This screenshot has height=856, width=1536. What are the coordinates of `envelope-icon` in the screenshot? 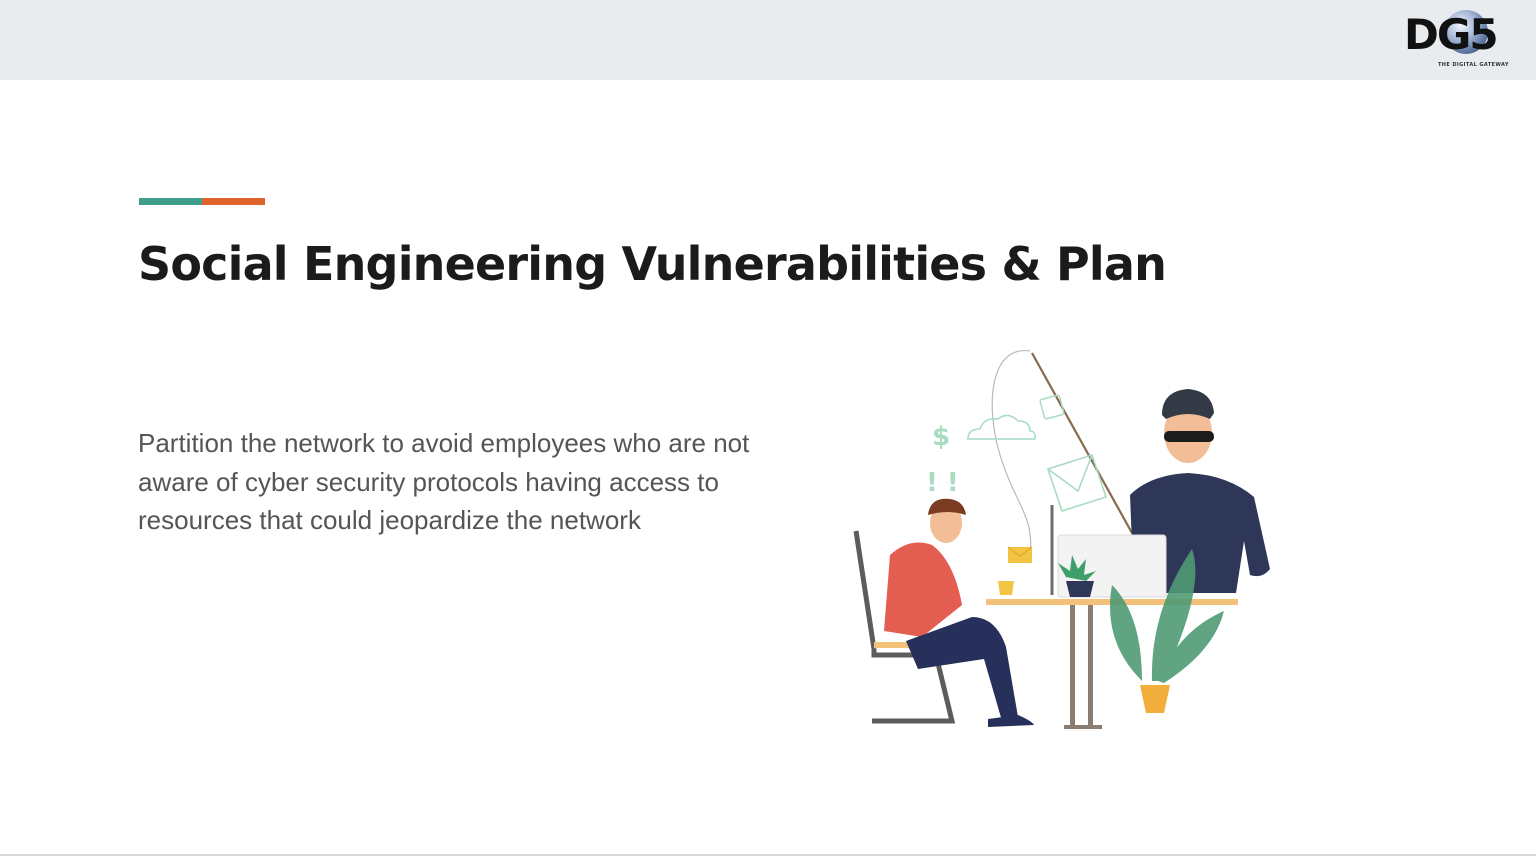 It's located at (1077, 483).